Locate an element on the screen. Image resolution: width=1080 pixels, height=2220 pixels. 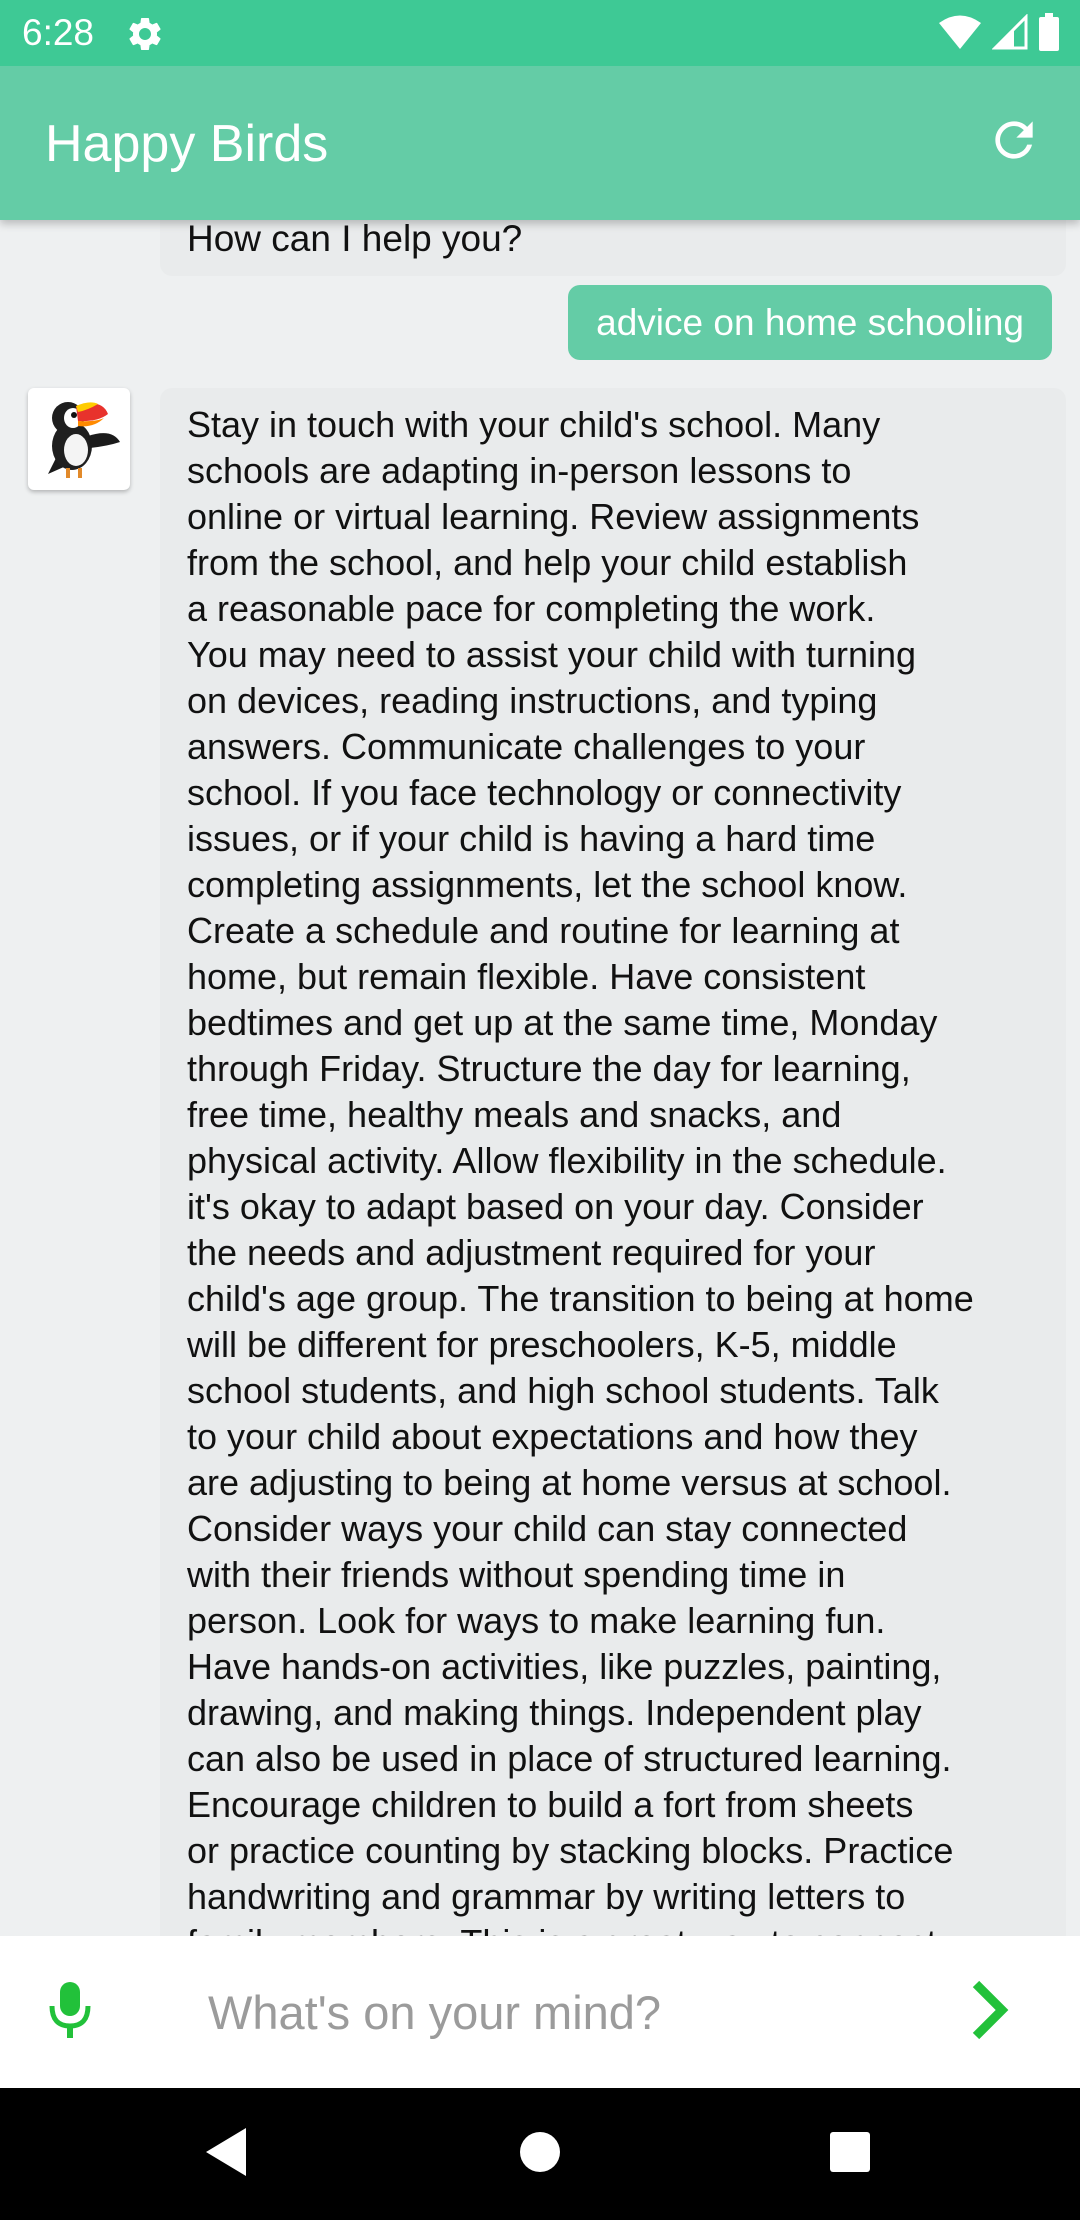
recents-button is located at coordinates (850, 2154).